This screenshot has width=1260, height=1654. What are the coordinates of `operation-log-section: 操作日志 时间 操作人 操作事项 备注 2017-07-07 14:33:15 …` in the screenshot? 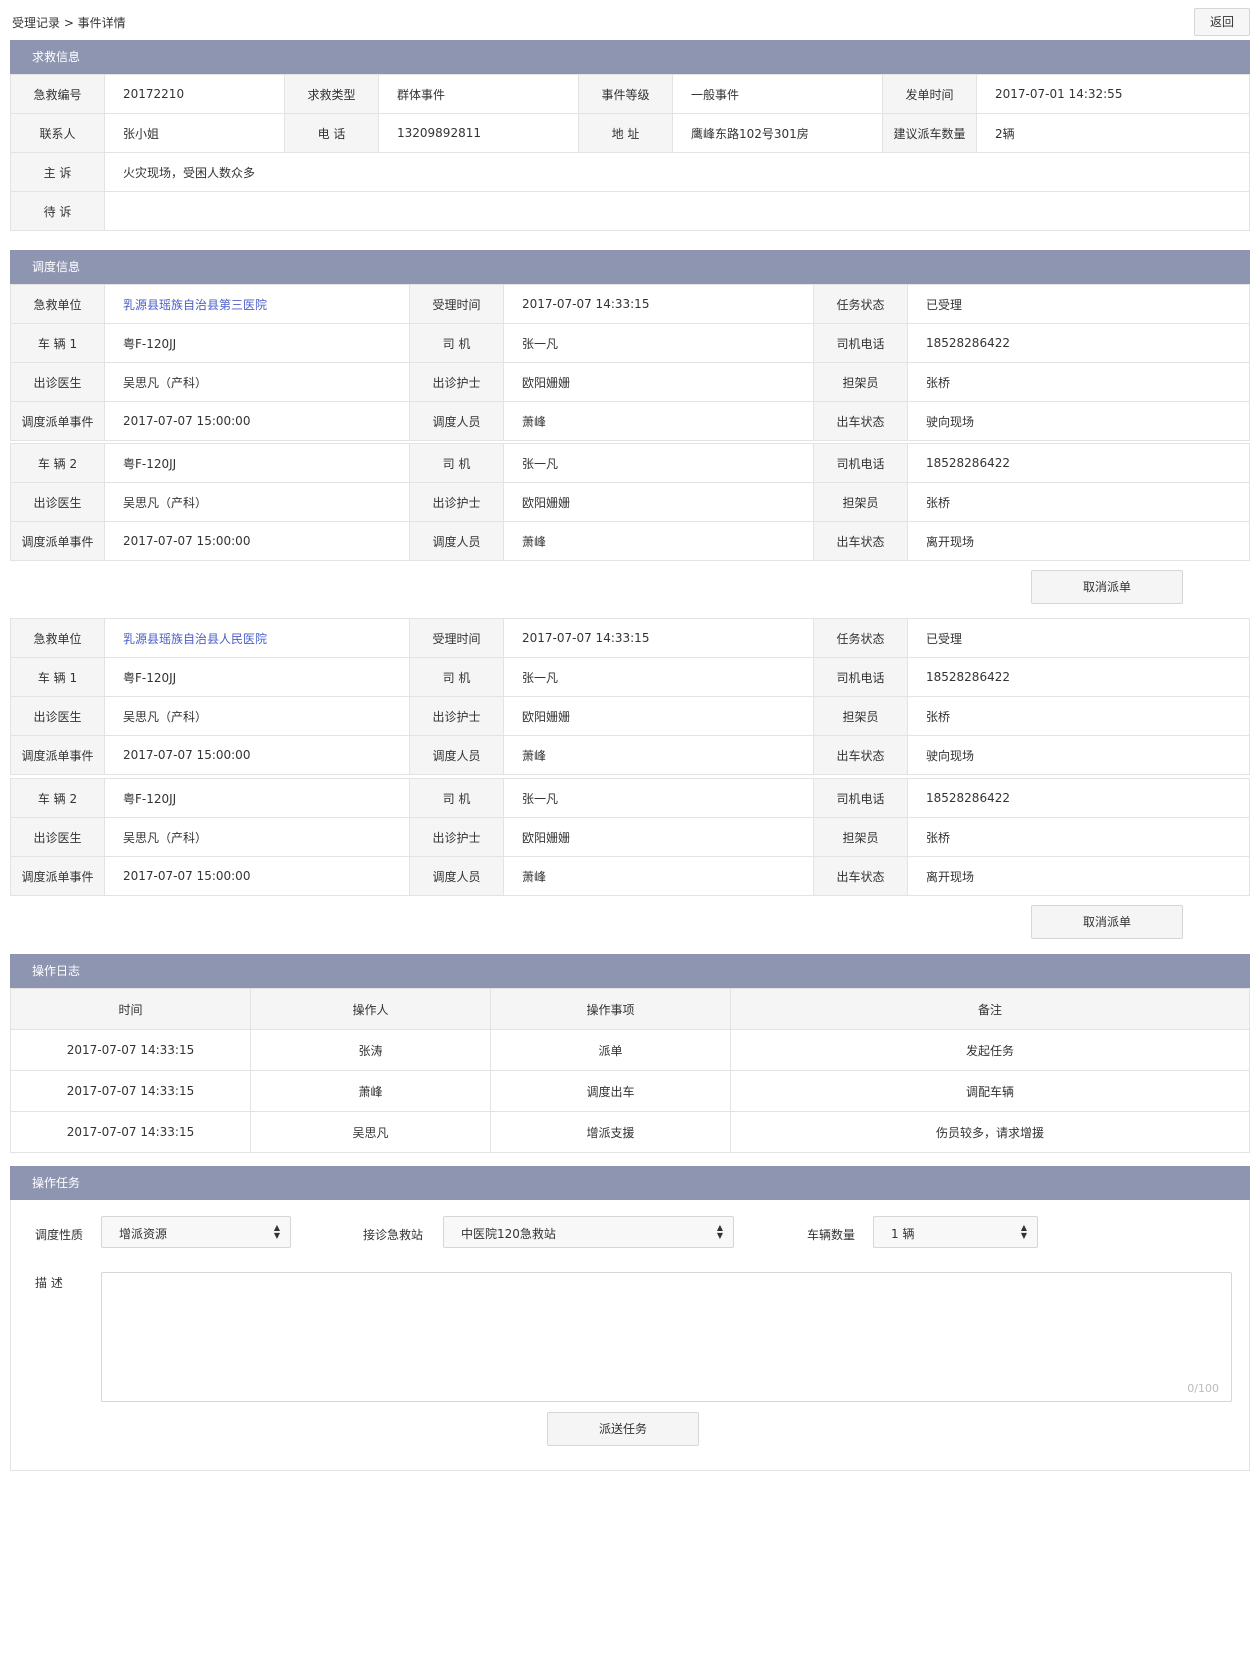 It's located at (630, 1053).